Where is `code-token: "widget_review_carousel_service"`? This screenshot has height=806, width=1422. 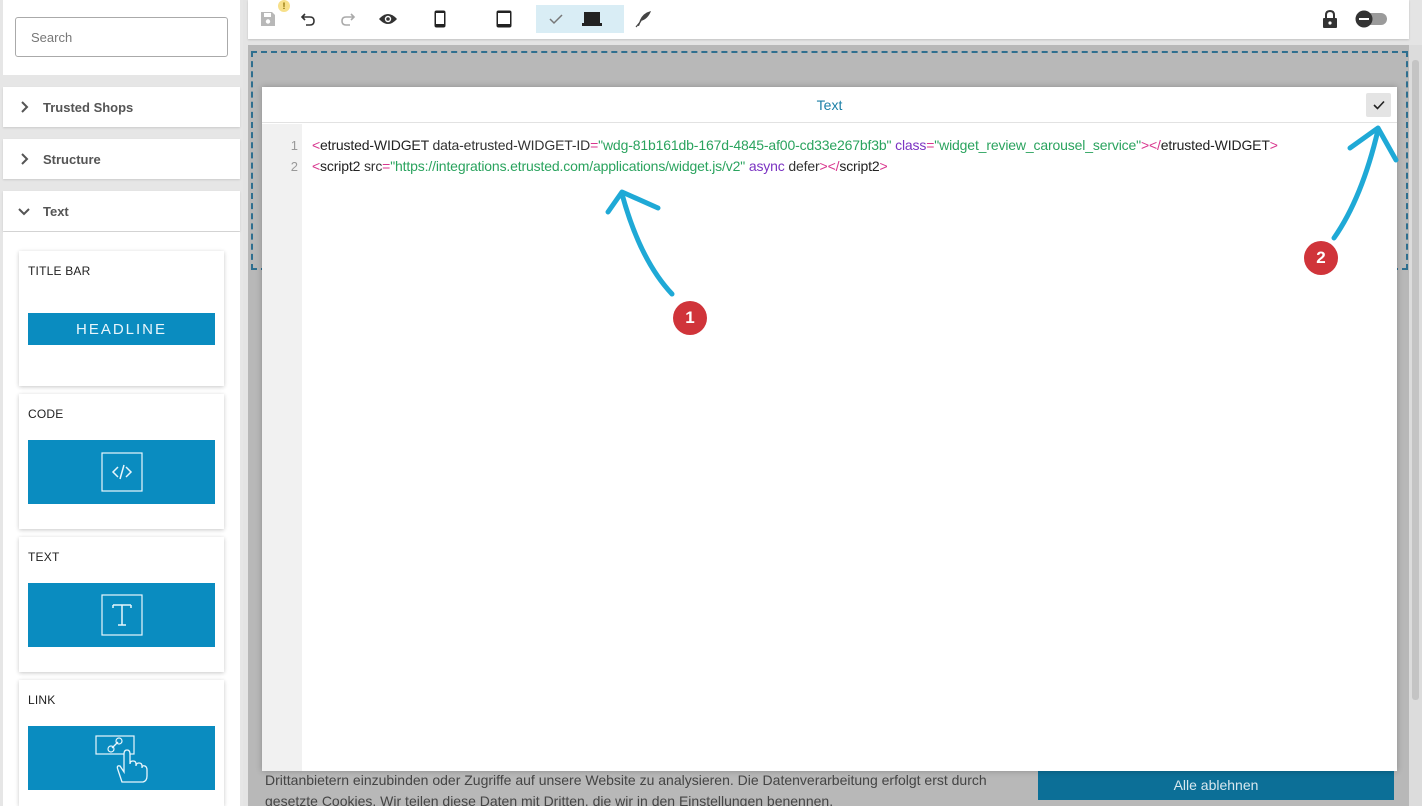 code-token: "widget_review_carousel_service" is located at coordinates (1037, 145).